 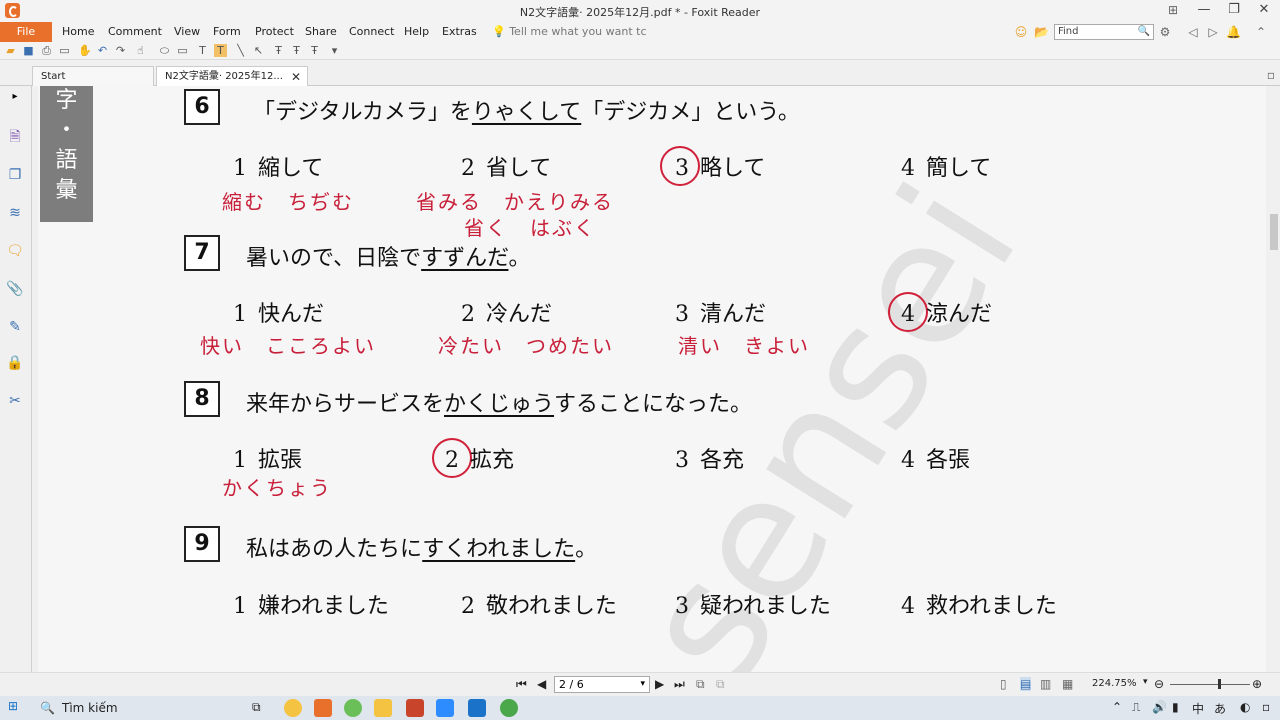 I want to click on taskbar-search: 🔍 Tìm kiếm, so click(x=139, y=708).